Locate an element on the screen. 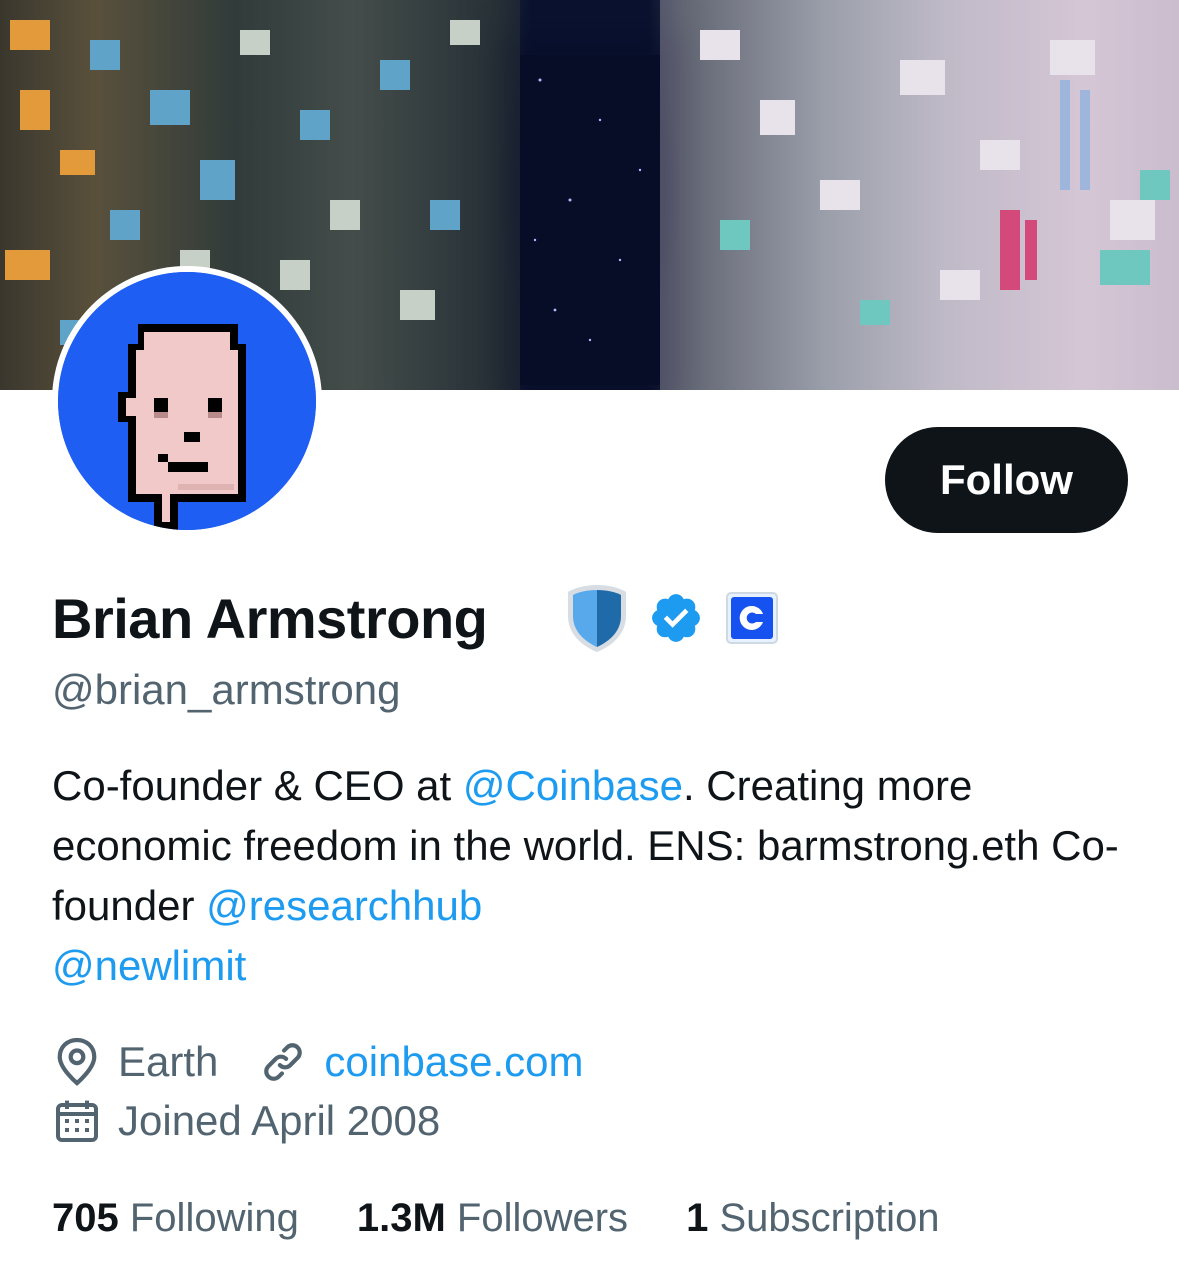  followers-stat-link: 1.3M Followers is located at coordinates (492, 1218).